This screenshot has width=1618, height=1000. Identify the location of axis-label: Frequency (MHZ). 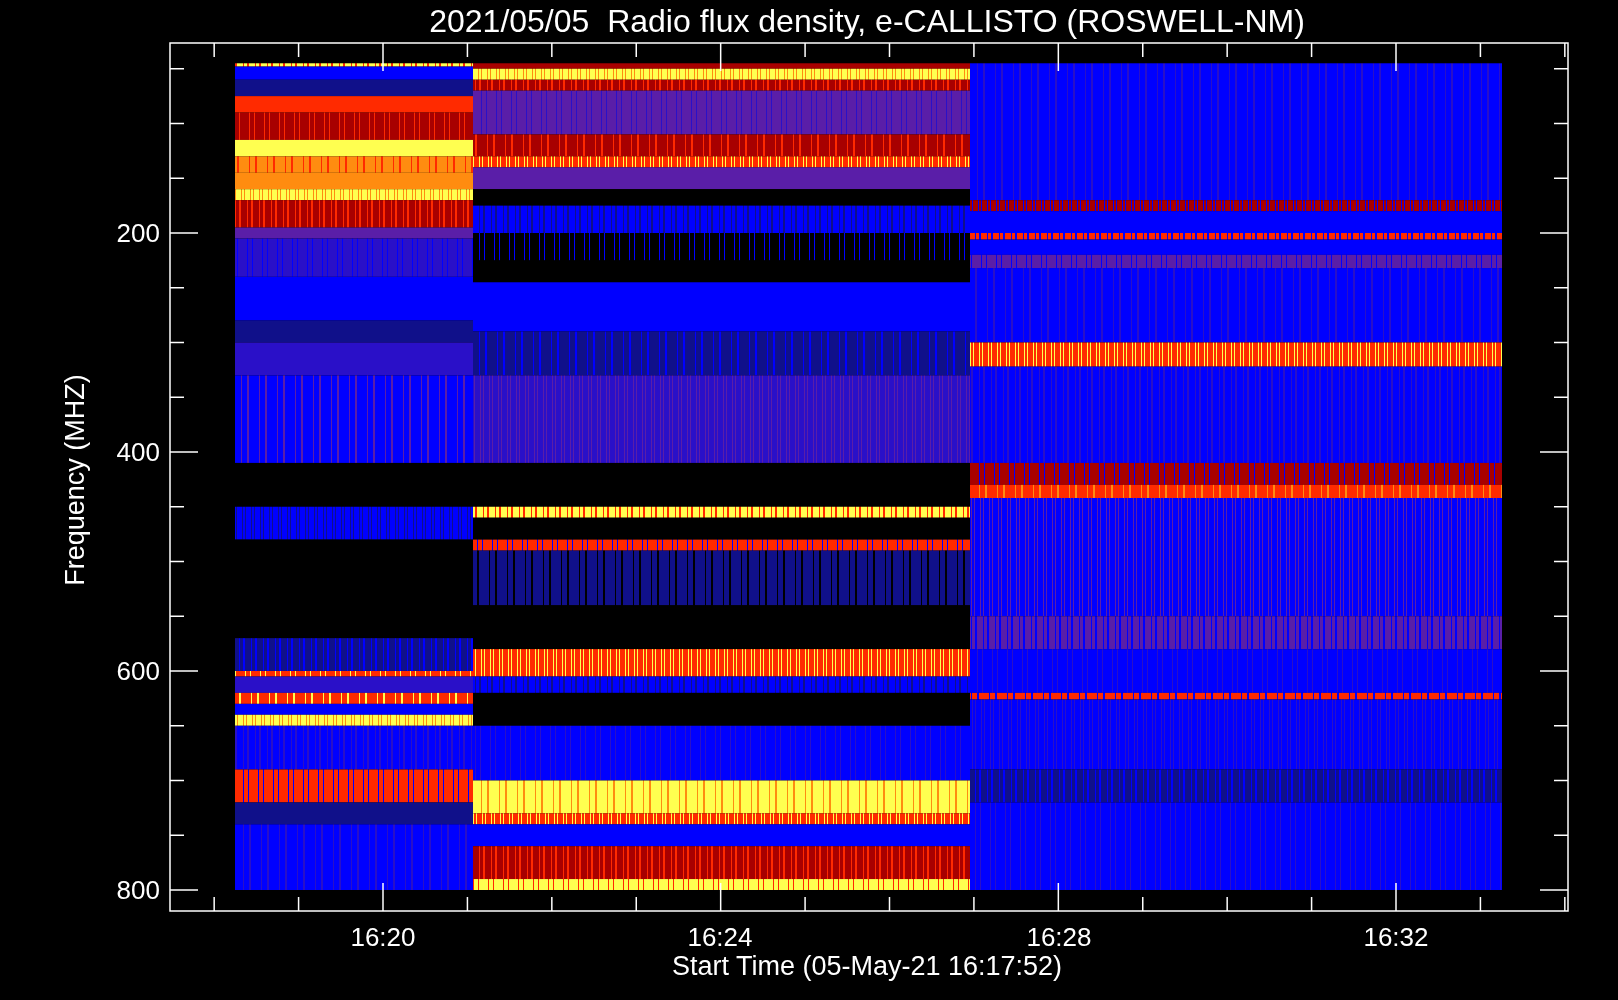
(75, 480).